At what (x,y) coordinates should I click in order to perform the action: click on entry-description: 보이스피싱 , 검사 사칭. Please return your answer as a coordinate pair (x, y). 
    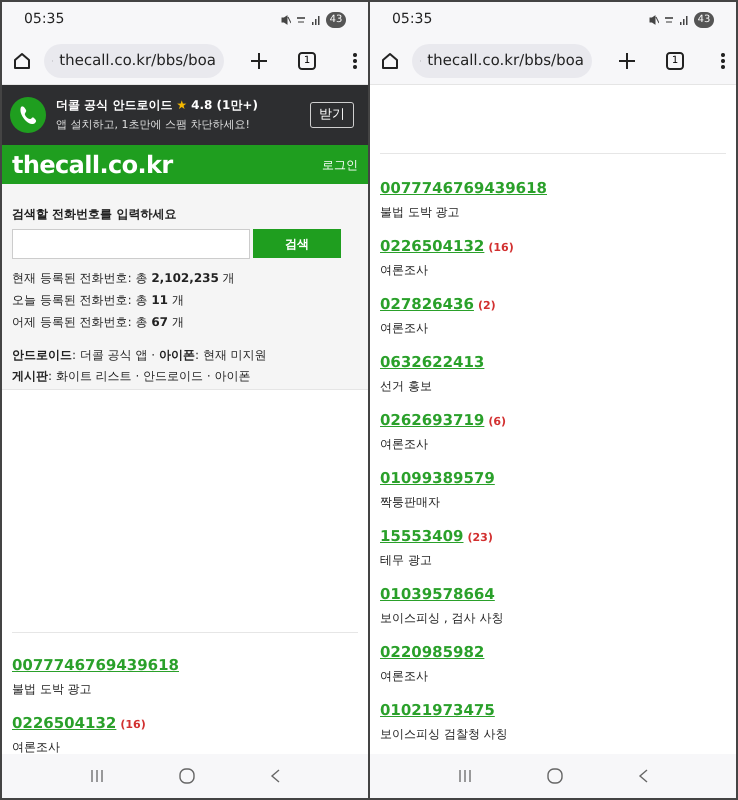
    Looking at the image, I should click on (442, 618).